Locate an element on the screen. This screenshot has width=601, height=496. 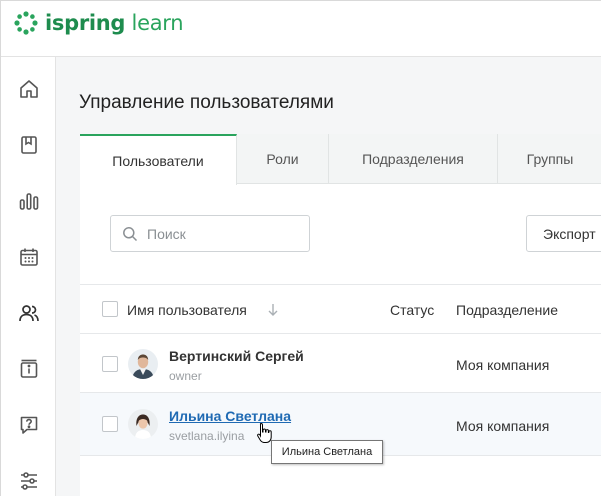
home-icon is located at coordinates (28, 89).